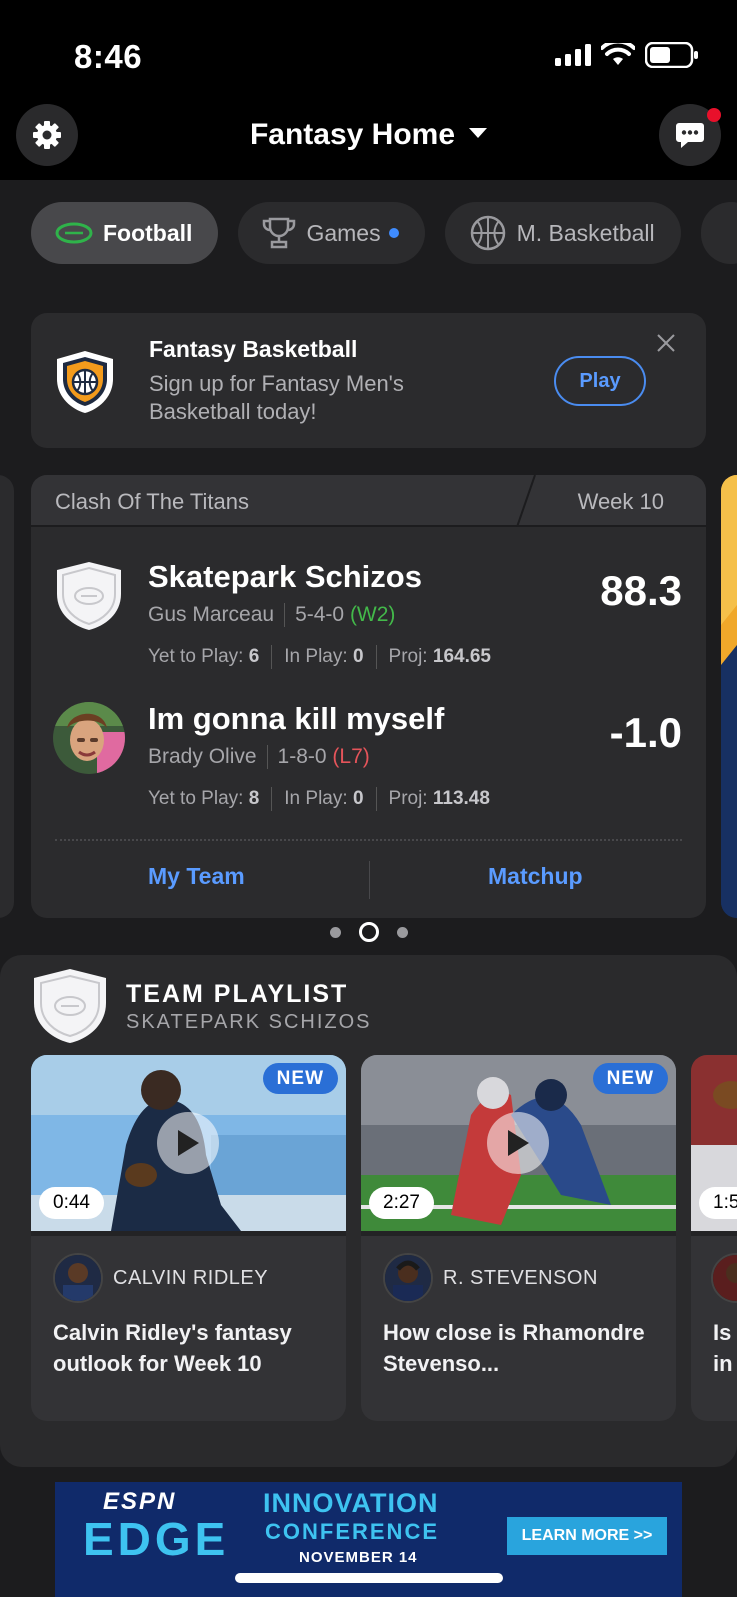  I want to click on video-thumbnail: NEW 2:27, so click(518, 1143).